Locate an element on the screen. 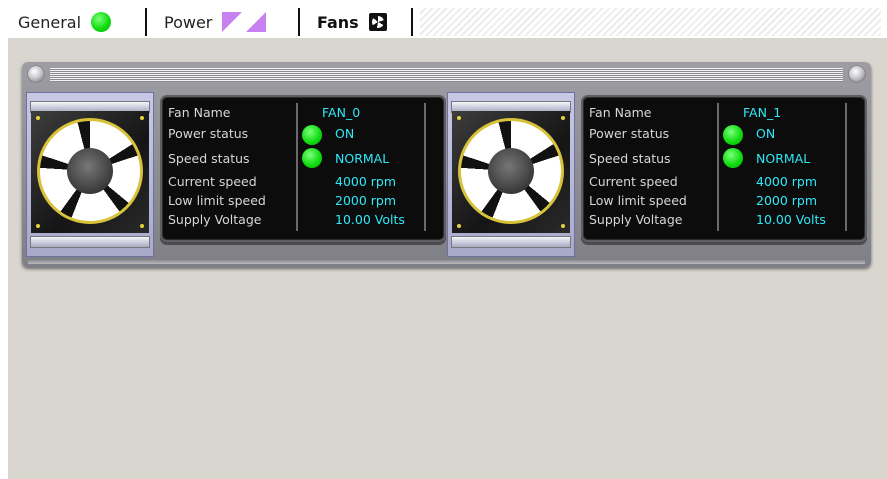 The width and height of the screenshot is (887, 479). status-led-icon is located at coordinates (101, 22).